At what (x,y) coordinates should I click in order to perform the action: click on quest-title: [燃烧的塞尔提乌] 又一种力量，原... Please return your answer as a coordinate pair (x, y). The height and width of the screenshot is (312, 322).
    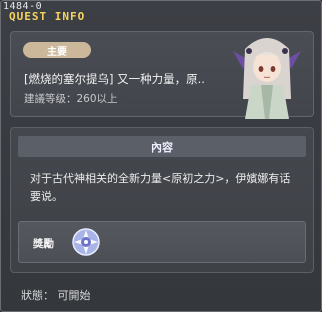
    Looking at the image, I should click on (114, 79).